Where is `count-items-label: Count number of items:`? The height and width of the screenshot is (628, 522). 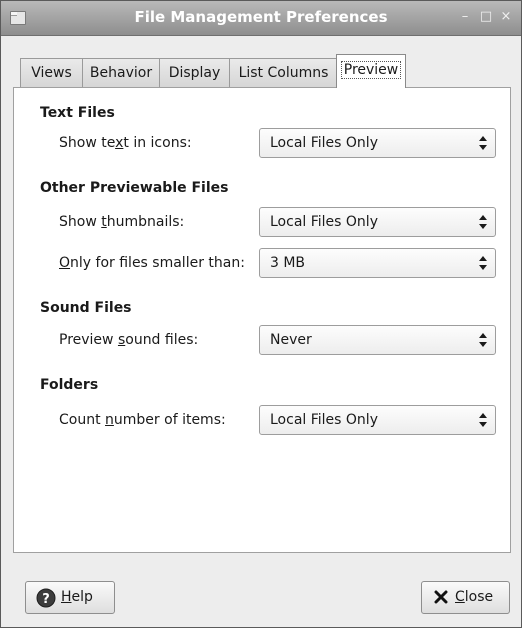
count-items-label: Count number of items: is located at coordinates (142, 420).